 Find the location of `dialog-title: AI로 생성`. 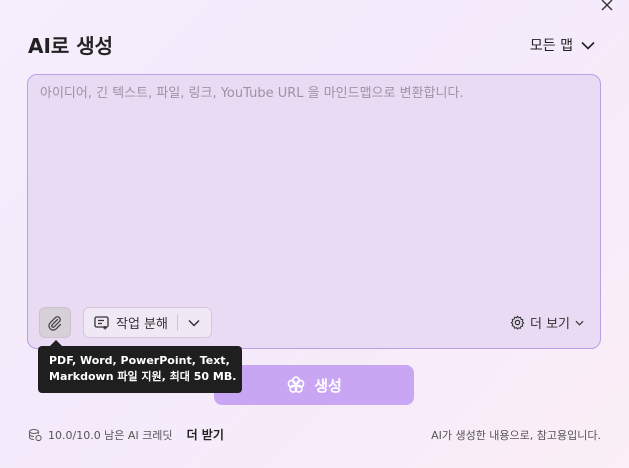

dialog-title: AI로 생성 is located at coordinates (71, 46).